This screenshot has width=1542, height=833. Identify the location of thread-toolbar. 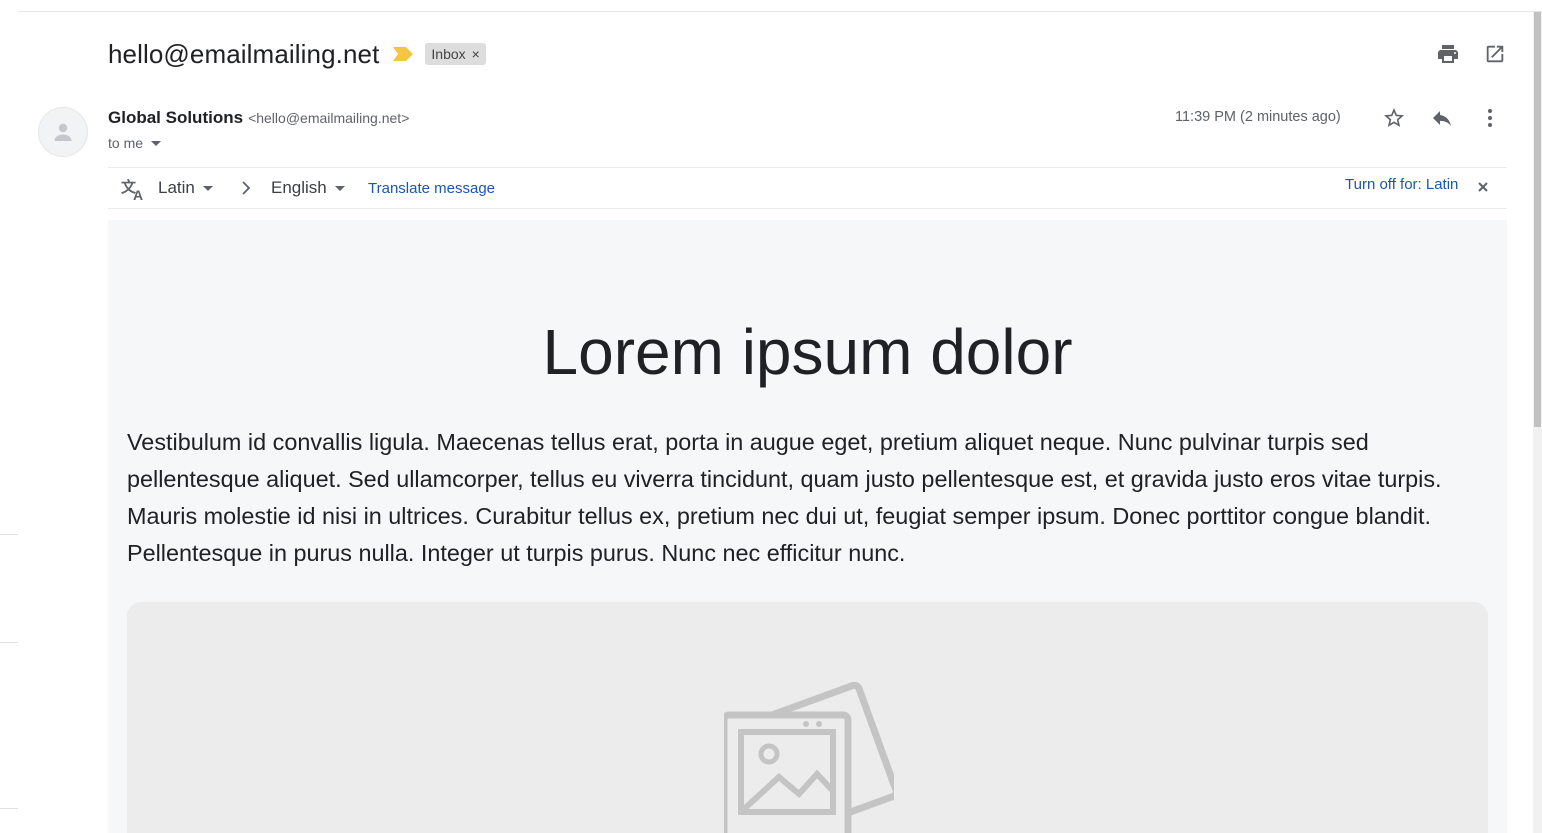
(1471, 54).